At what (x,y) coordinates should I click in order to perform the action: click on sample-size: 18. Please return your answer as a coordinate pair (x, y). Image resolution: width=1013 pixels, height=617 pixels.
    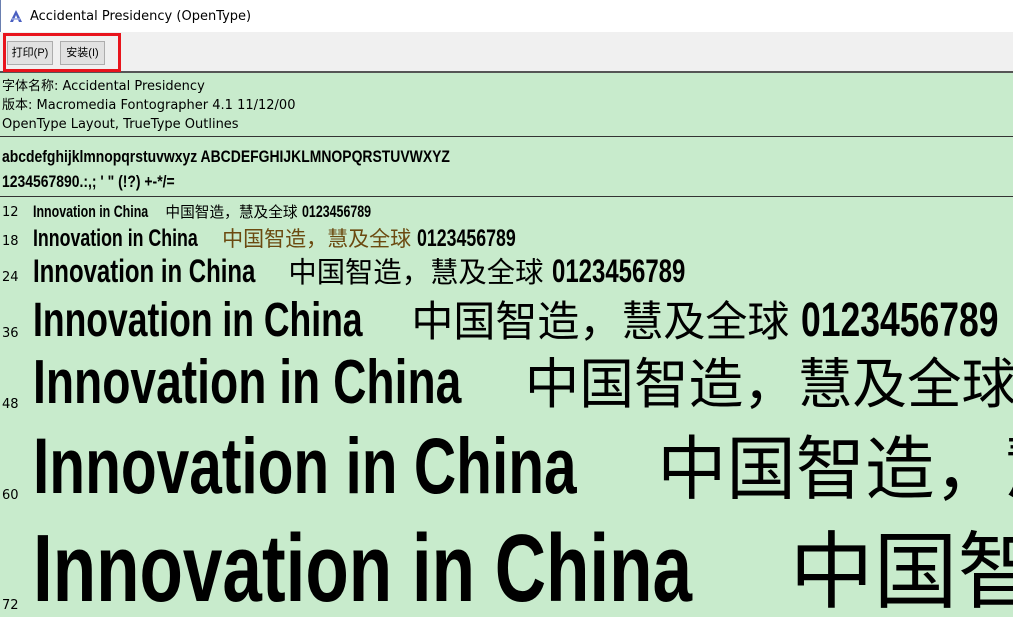
    Looking at the image, I should click on (10, 241).